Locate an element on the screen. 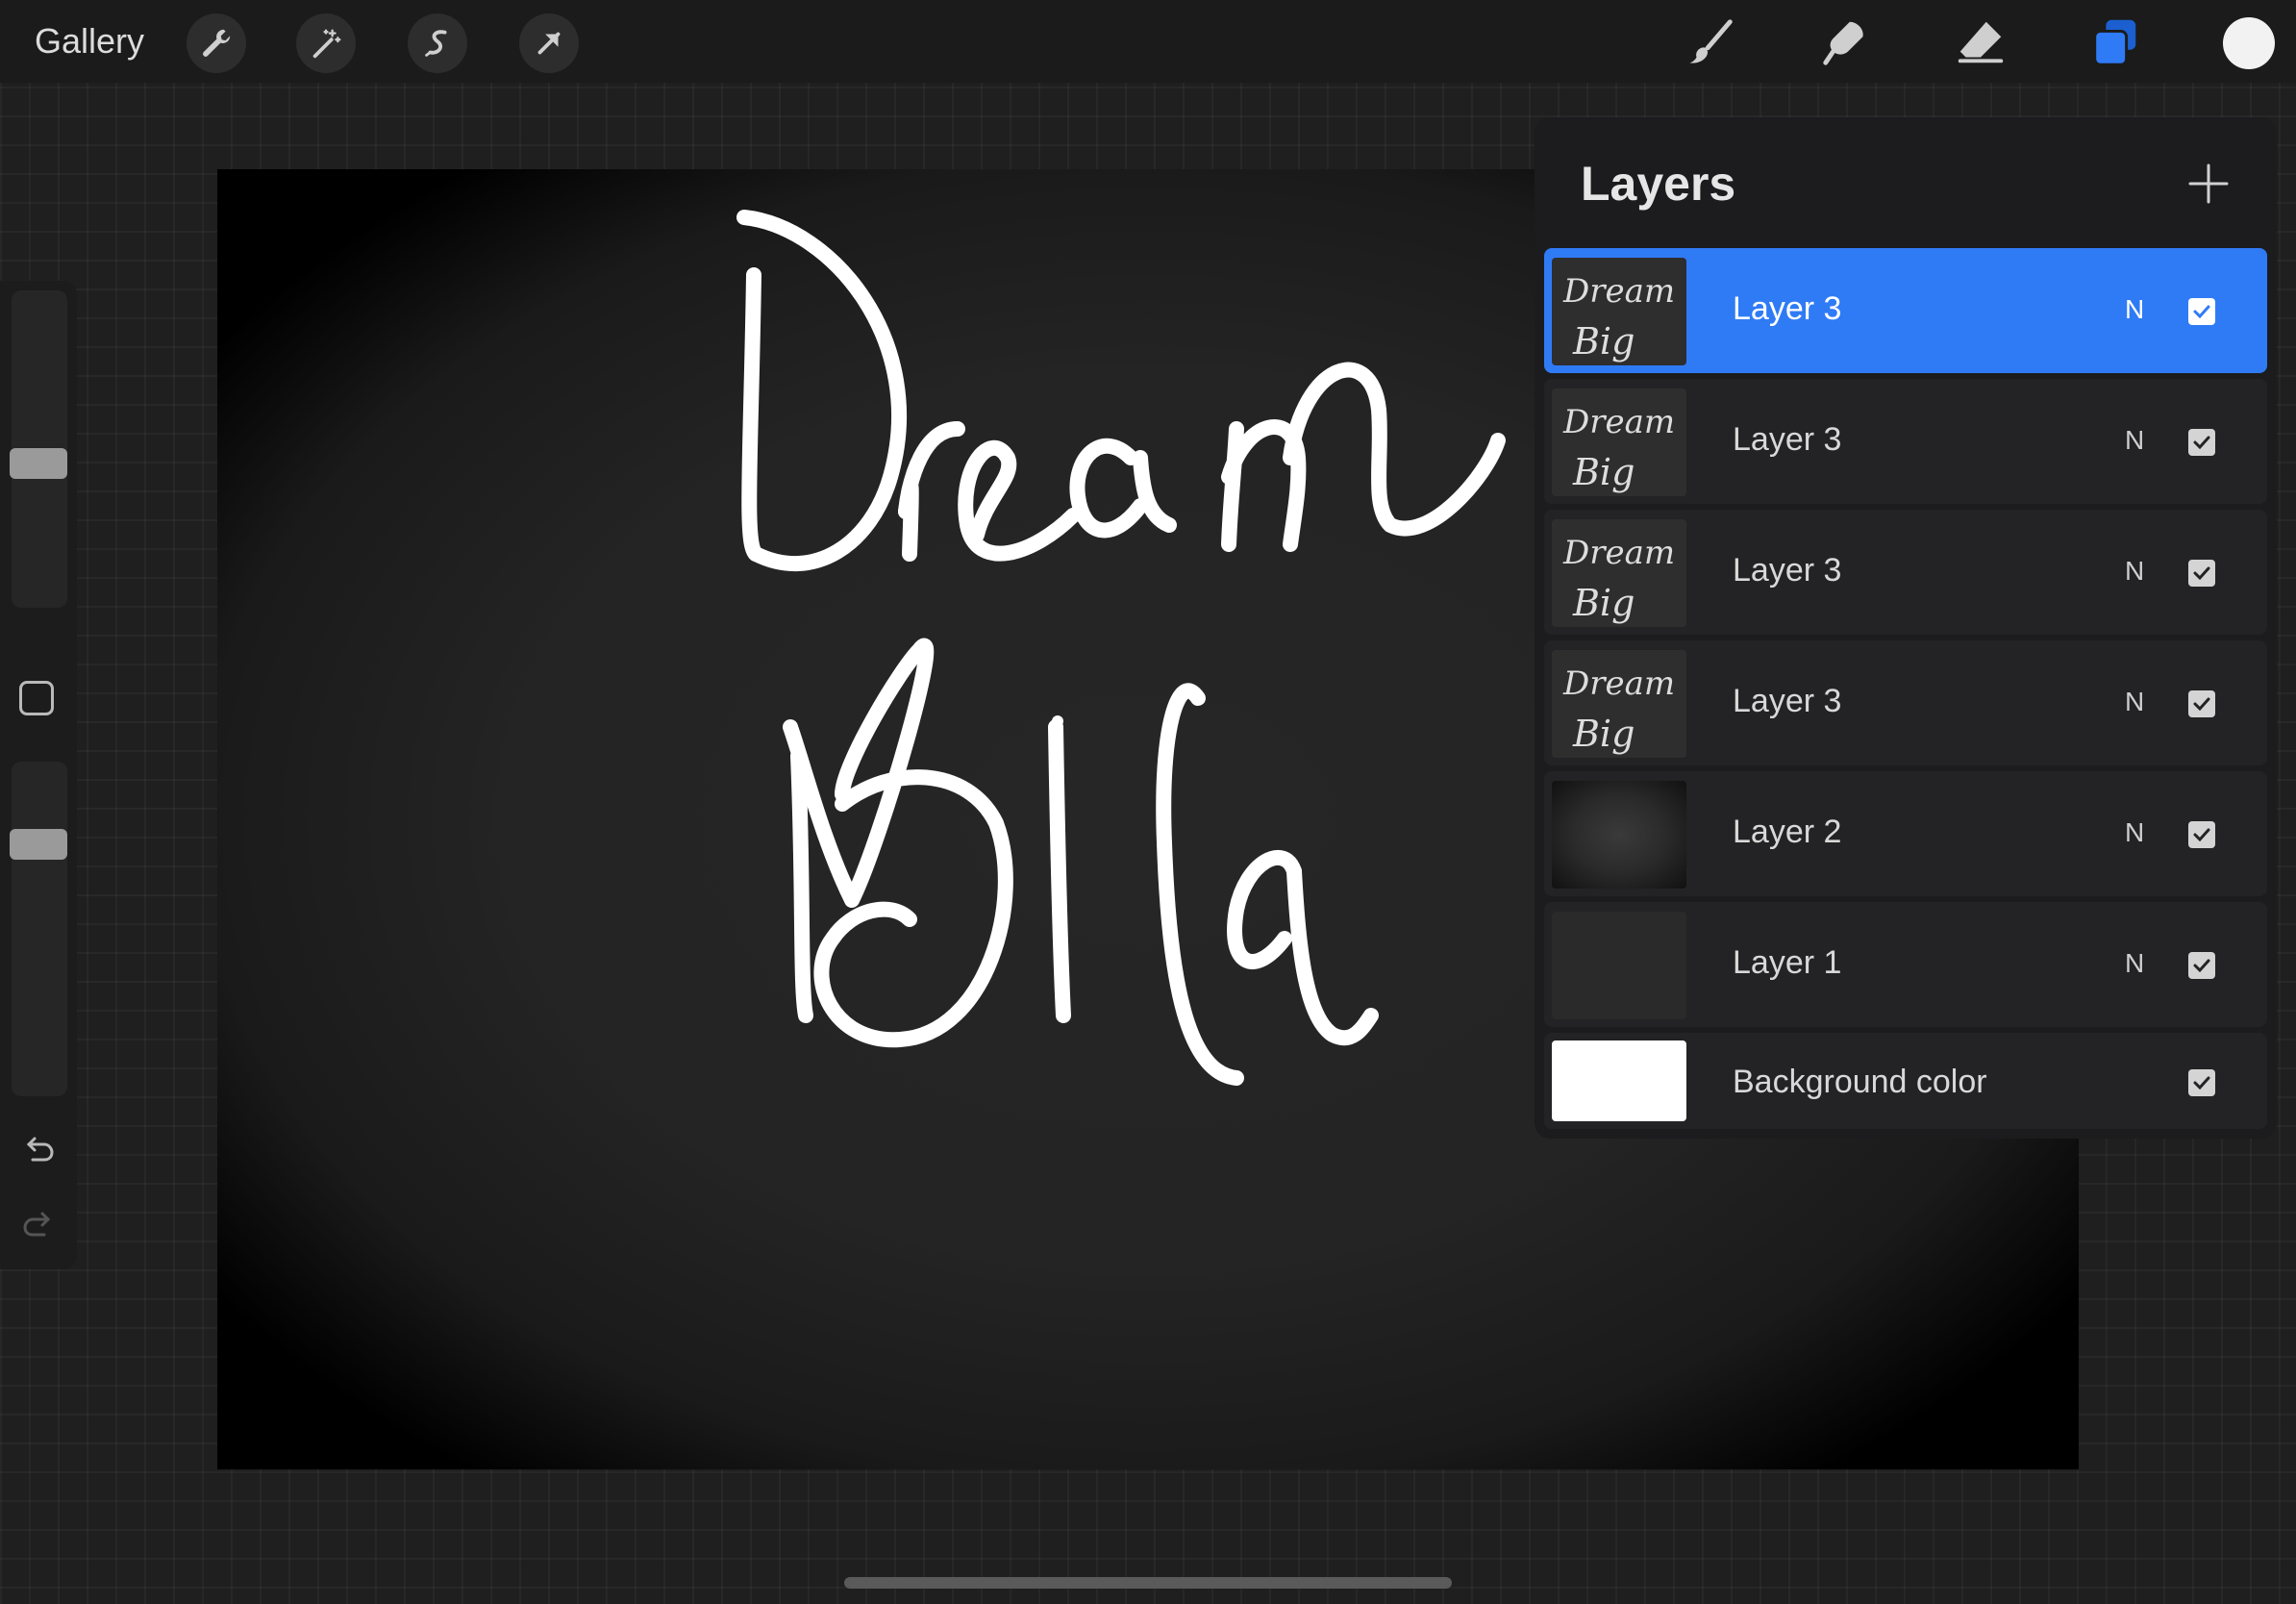  layers-tool-button is located at coordinates (2115, 42).